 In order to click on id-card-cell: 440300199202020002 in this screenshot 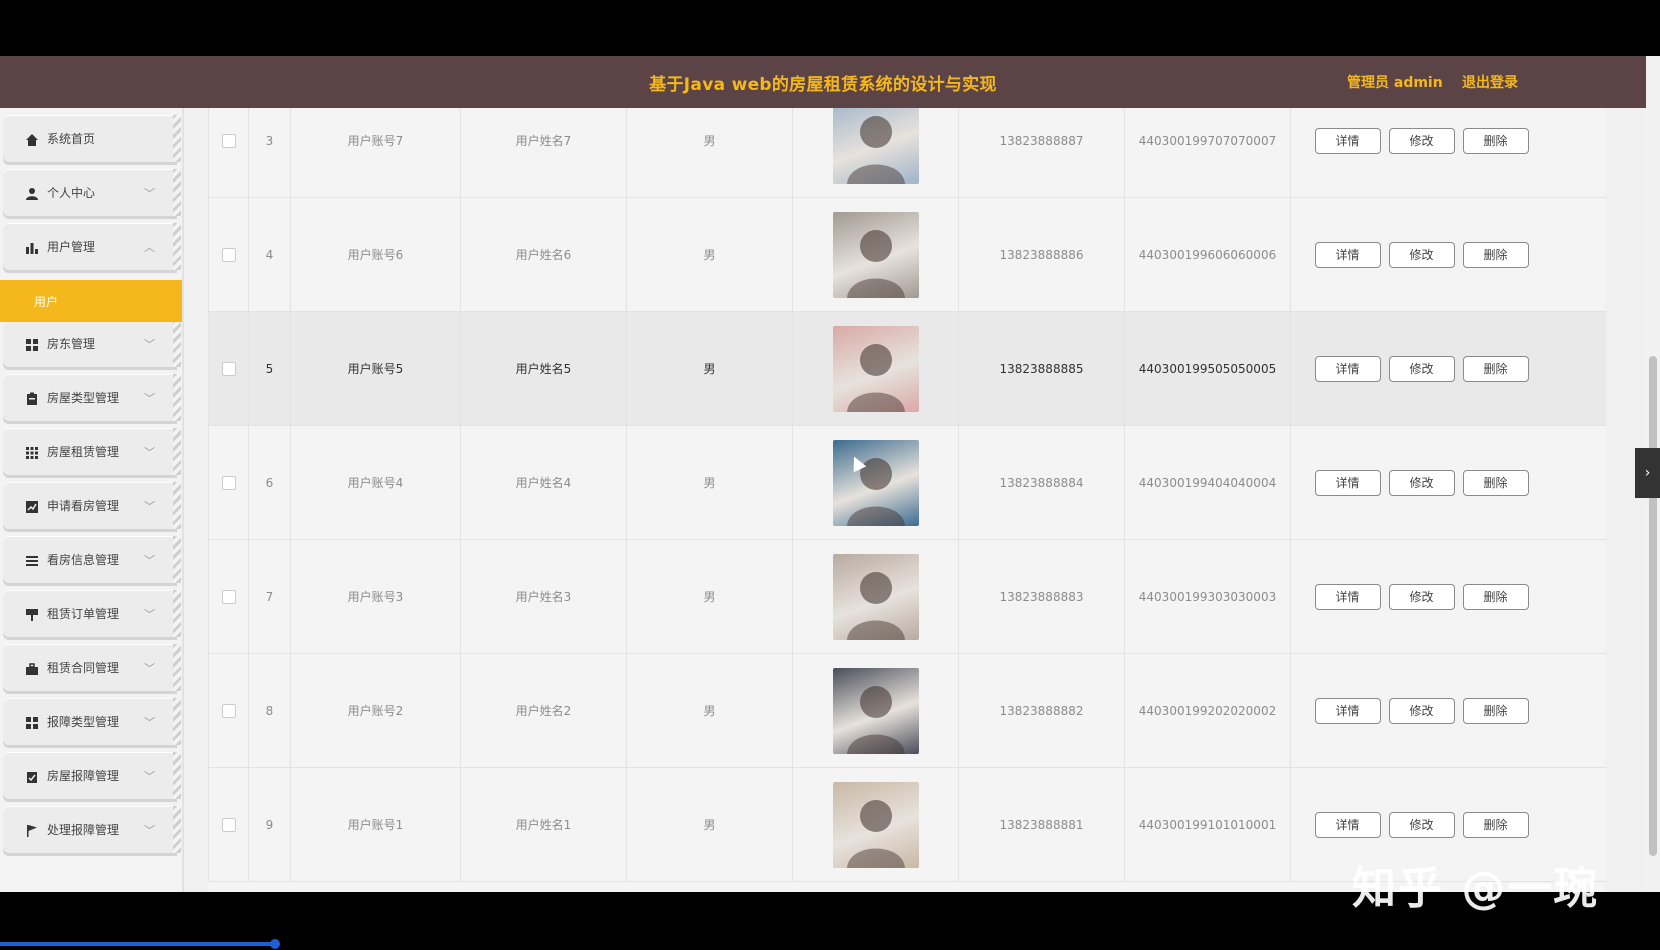, I will do `click(1207, 710)`.